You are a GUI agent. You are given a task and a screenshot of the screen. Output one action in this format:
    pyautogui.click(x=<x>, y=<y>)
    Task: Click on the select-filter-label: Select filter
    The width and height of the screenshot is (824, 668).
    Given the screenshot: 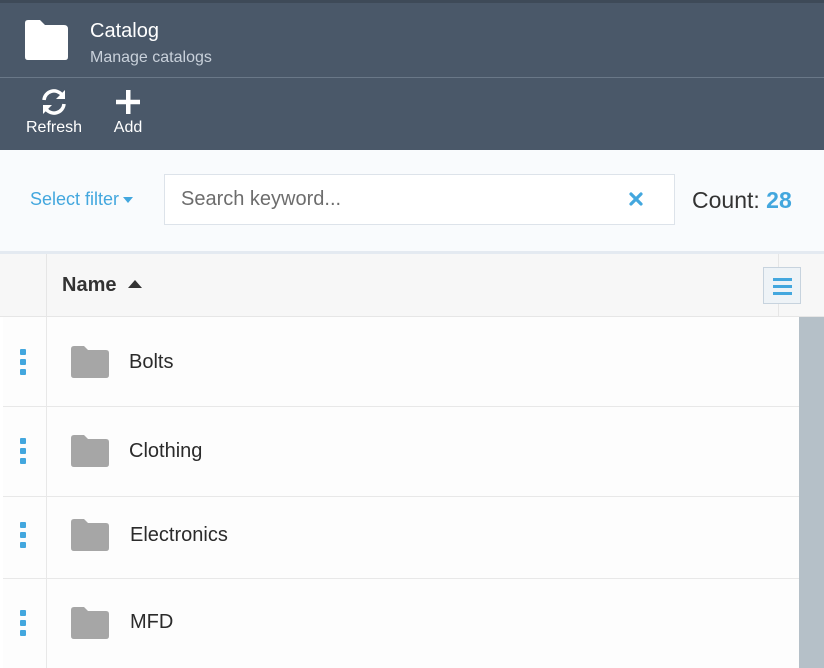 What is the action you would take?
    pyautogui.click(x=75, y=199)
    